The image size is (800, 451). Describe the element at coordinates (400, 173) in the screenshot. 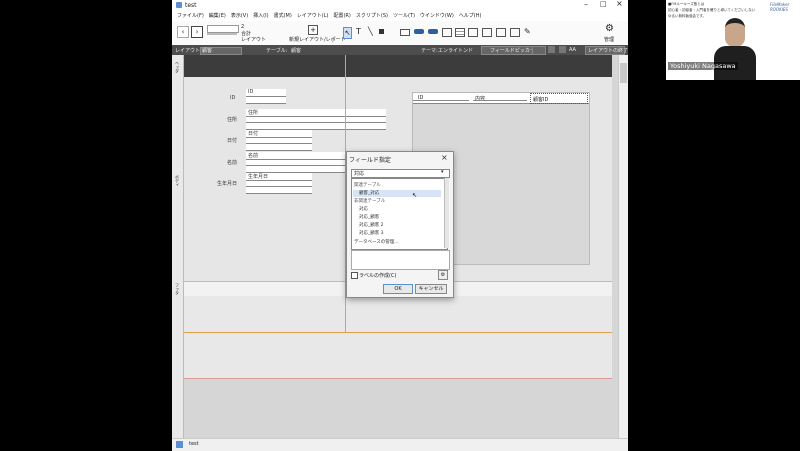

I see `table-select: 対応 ▾` at that location.